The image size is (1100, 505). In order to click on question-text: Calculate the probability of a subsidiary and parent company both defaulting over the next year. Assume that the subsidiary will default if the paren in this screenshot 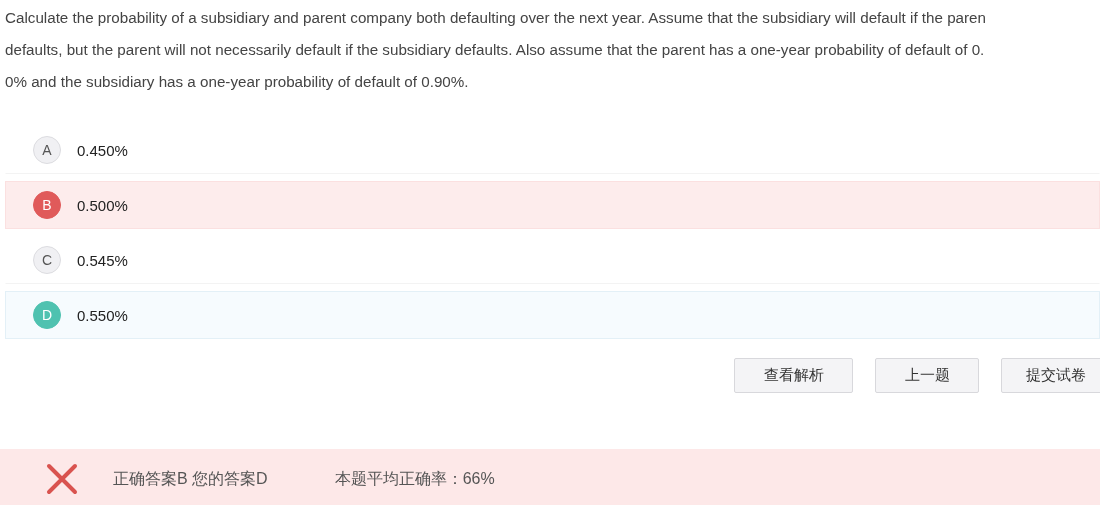, I will do `click(496, 18)`.